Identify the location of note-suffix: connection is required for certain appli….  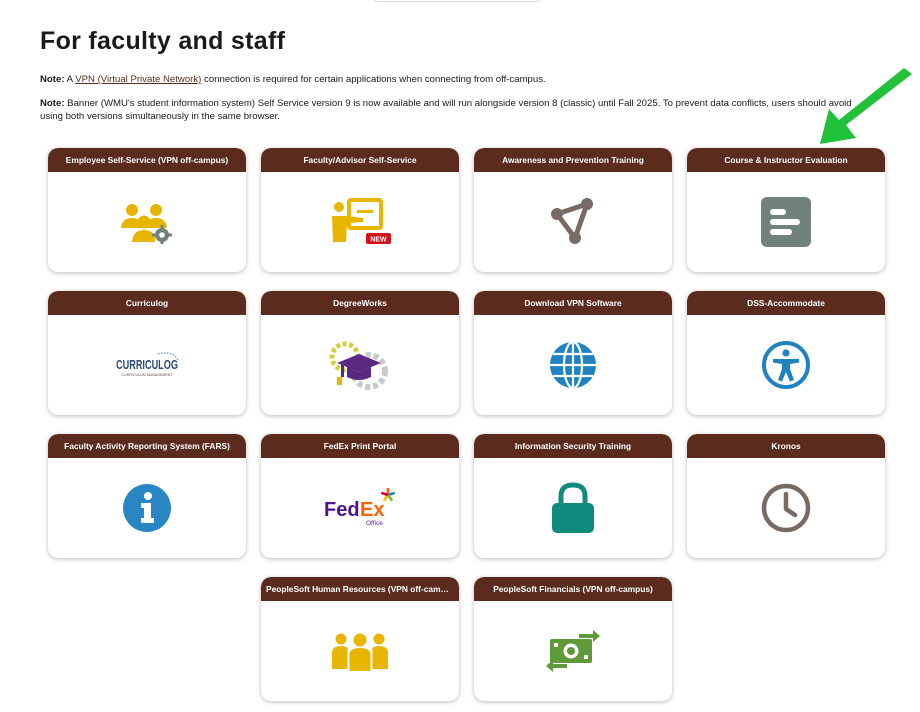
(373, 79).